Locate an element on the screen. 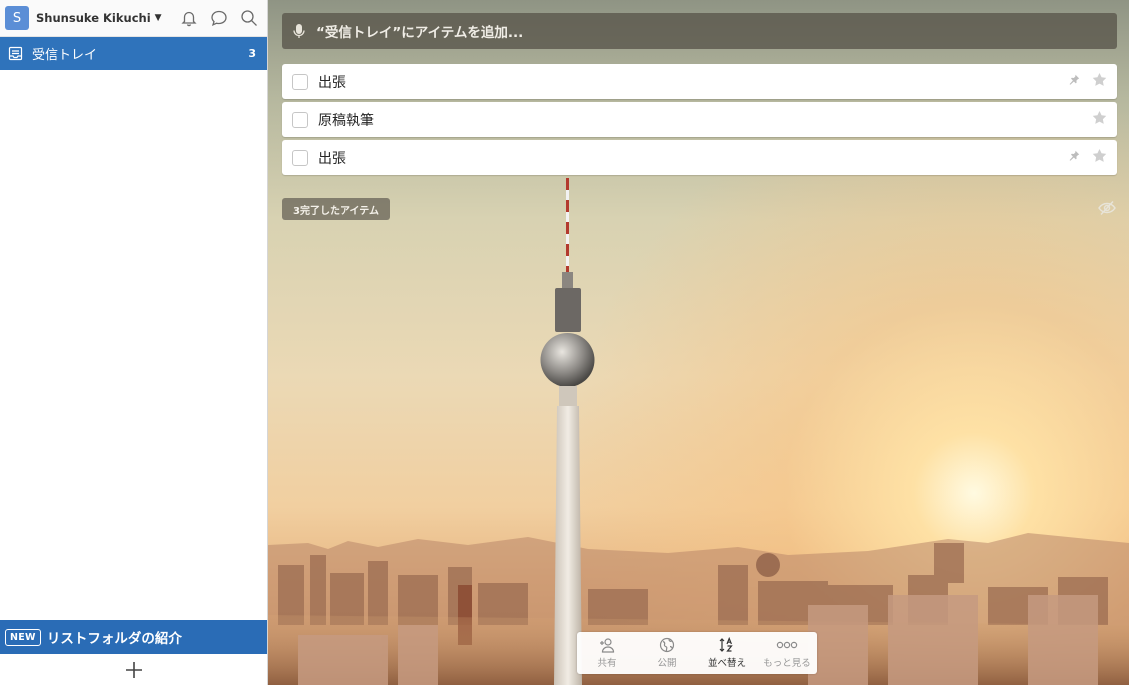 The image size is (1129, 685). sort-az-icon is located at coordinates (726, 644).